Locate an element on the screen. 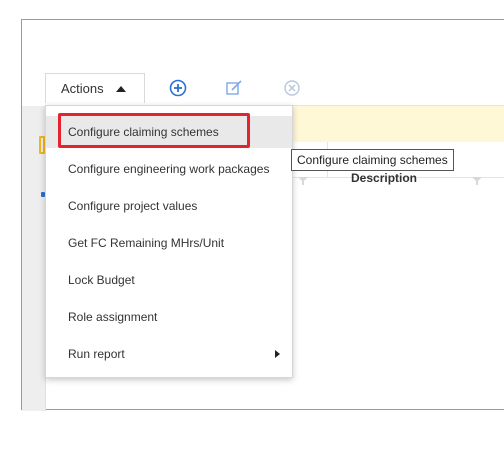 This screenshot has height=450, width=504. menu-item-configure-engineering-work-packages: Configure engineering work packages is located at coordinates (169, 169).